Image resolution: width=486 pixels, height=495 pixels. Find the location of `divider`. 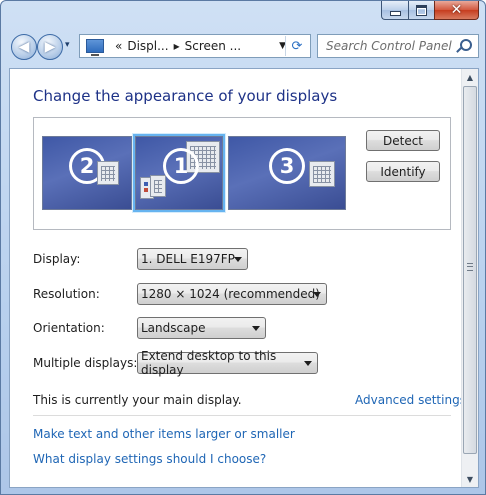

divider is located at coordinates (242, 415).